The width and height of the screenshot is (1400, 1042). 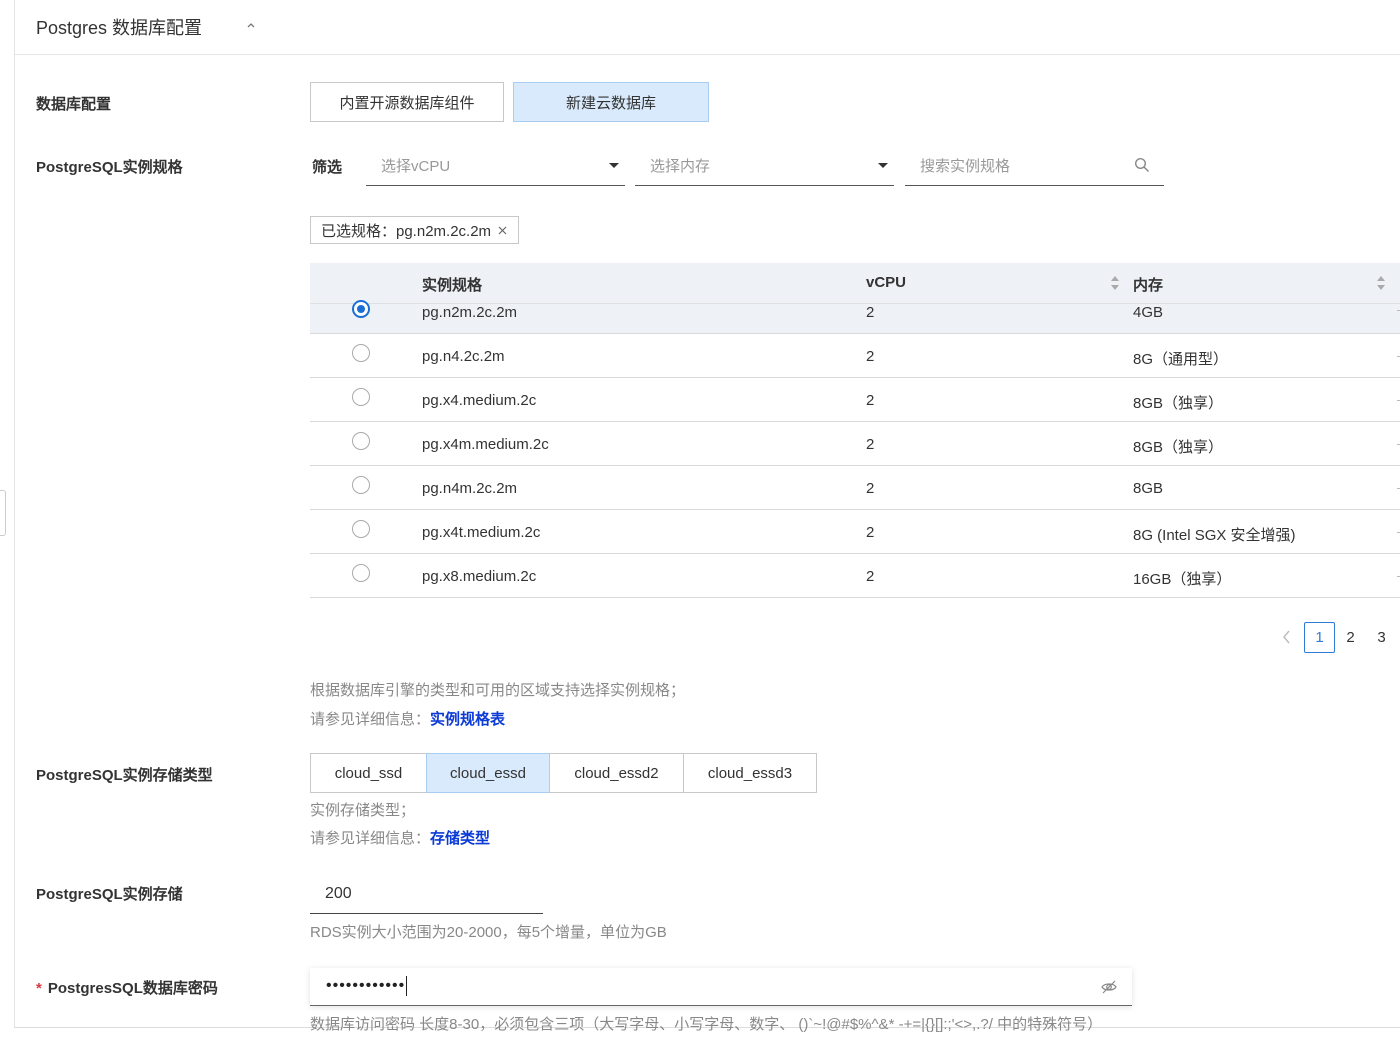 I want to click on storage-help-text: RDS实例大小范围为20-2000，每5个增量，单位为GB, so click(x=488, y=932).